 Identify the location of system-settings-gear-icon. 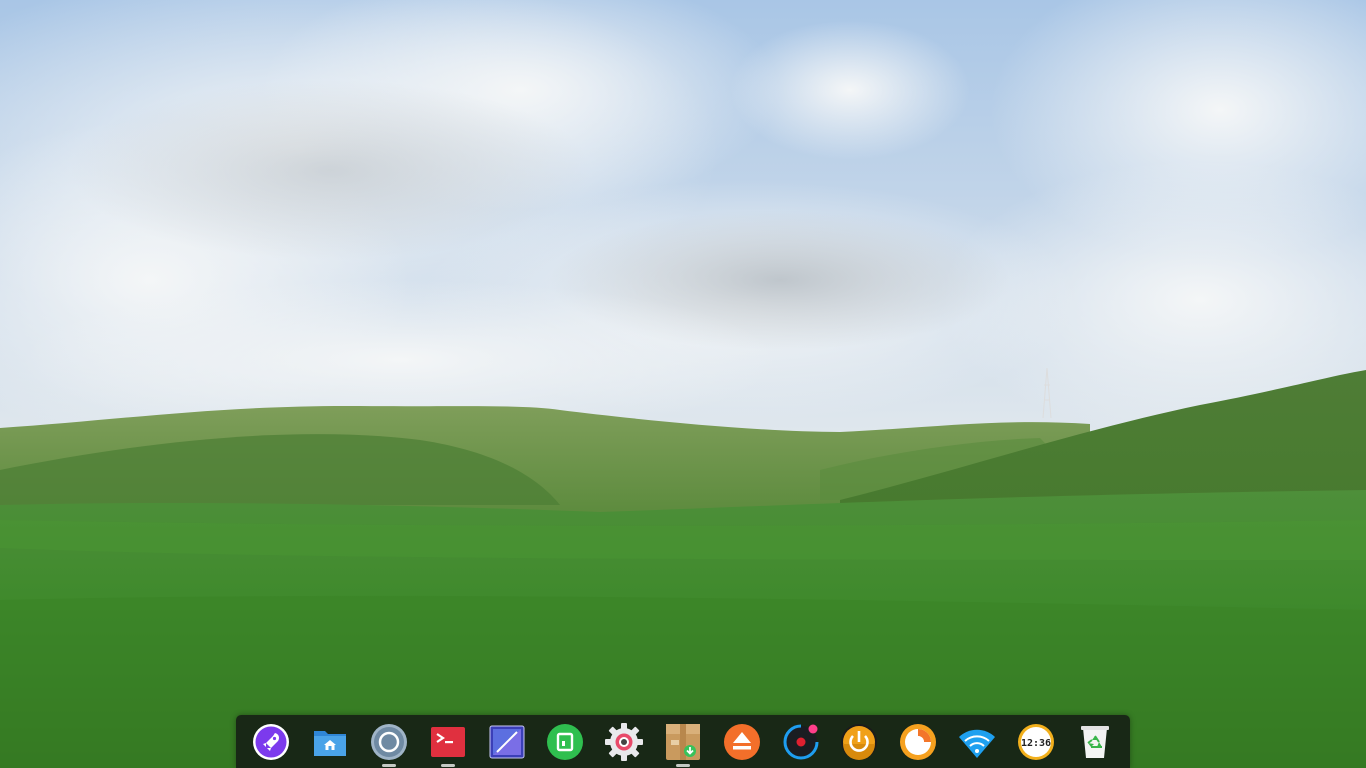
(624, 741).